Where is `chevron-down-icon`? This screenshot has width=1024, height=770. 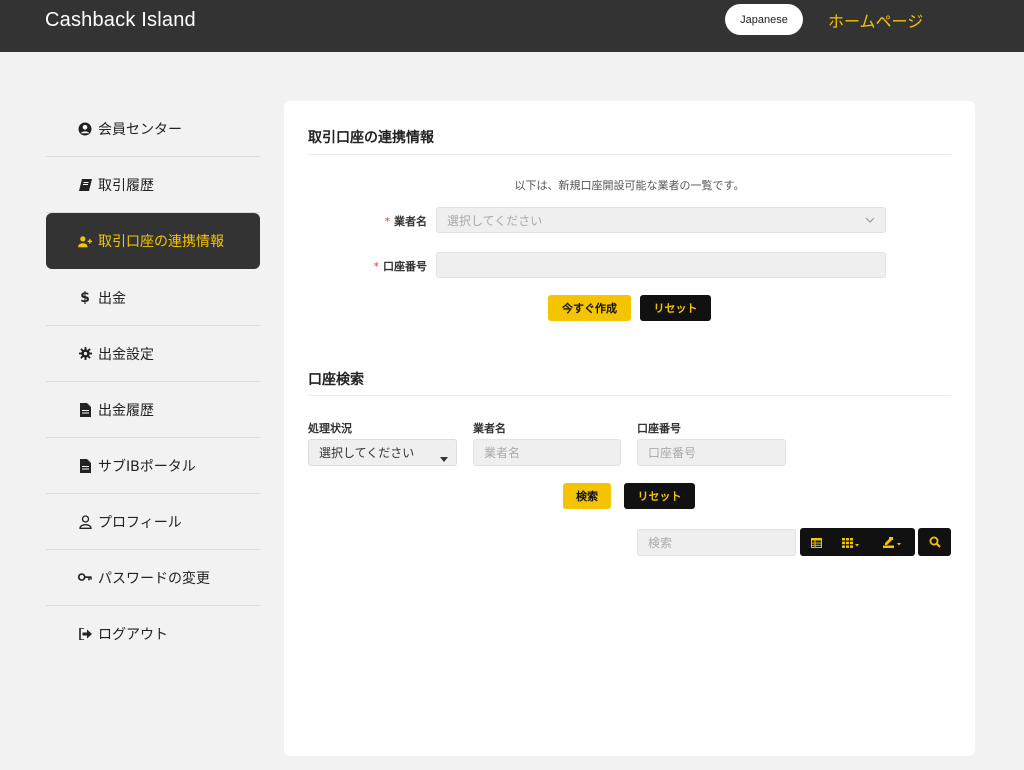
chevron-down-icon is located at coordinates (870, 221).